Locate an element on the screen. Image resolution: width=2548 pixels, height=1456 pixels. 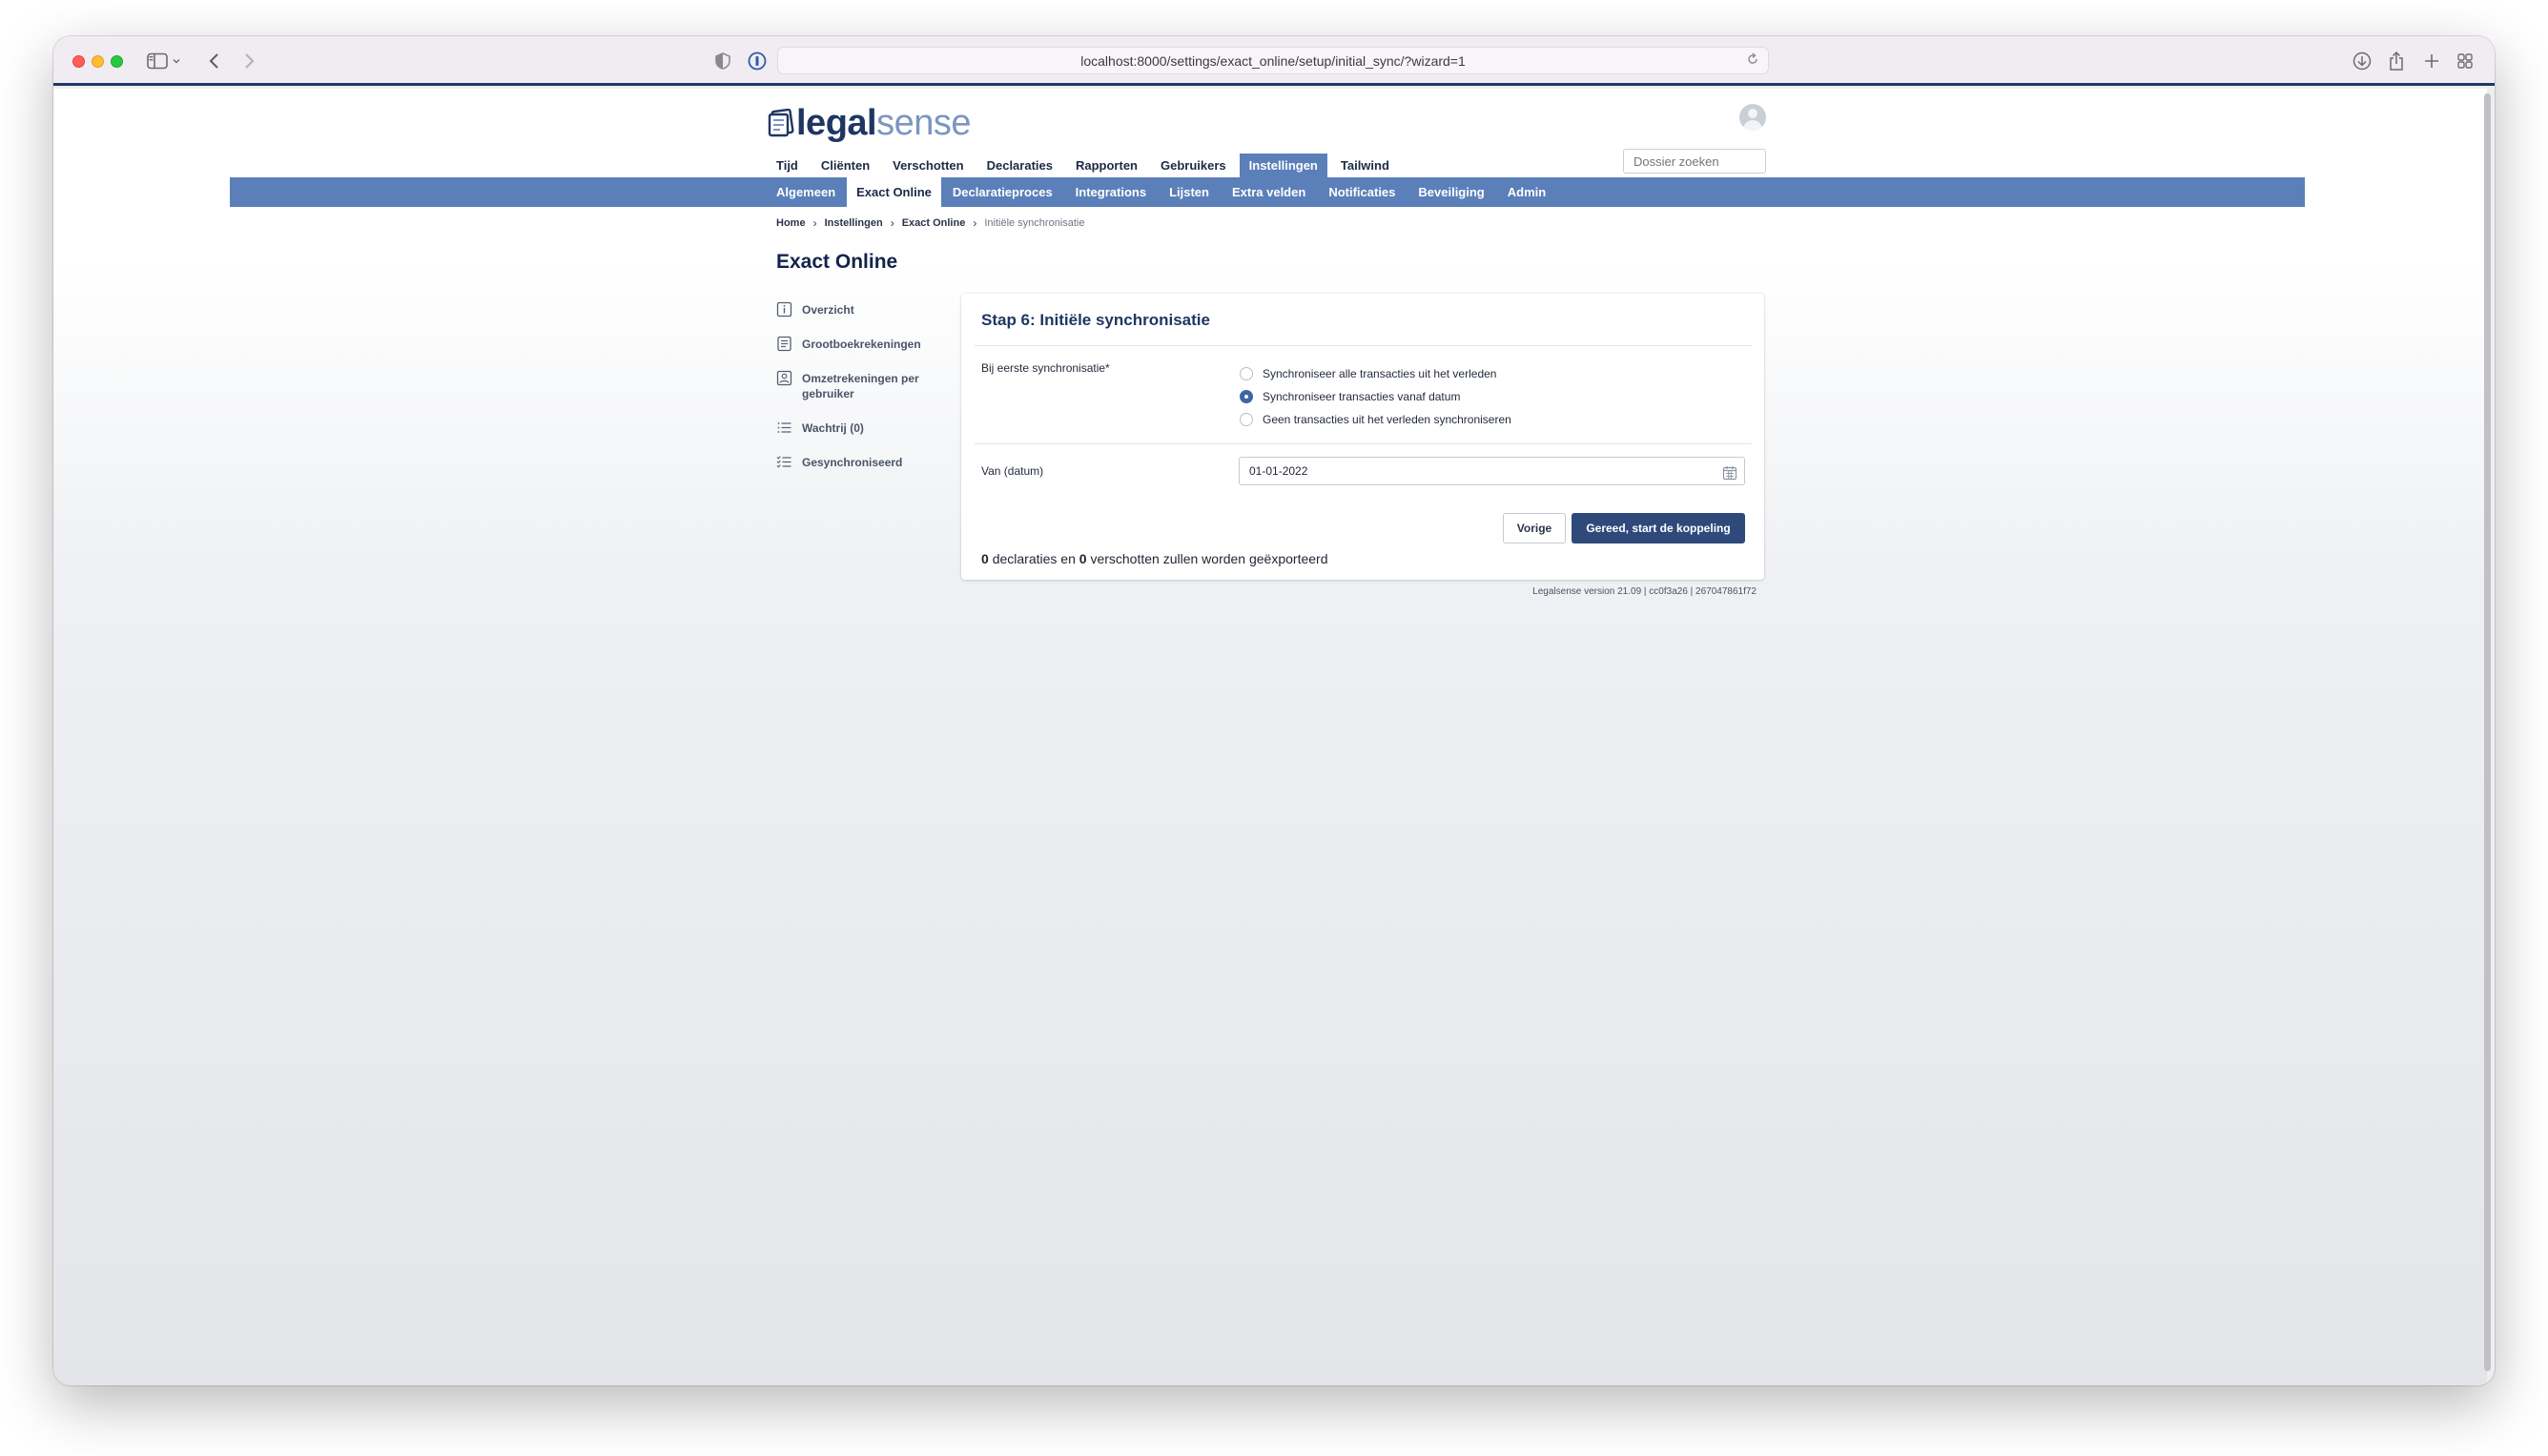
page-title: Exact Online is located at coordinates (837, 262).